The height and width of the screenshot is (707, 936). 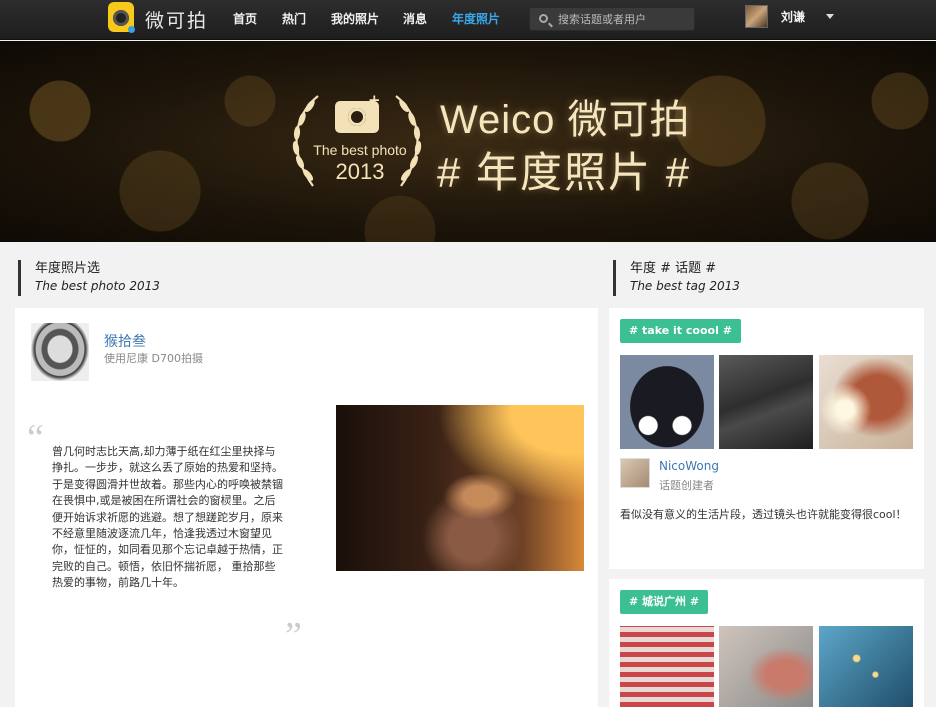 What do you see at coordinates (415, 18) in the screenshot?
I see `nav-item-messages: 消息` at bounding box center [415, 18].